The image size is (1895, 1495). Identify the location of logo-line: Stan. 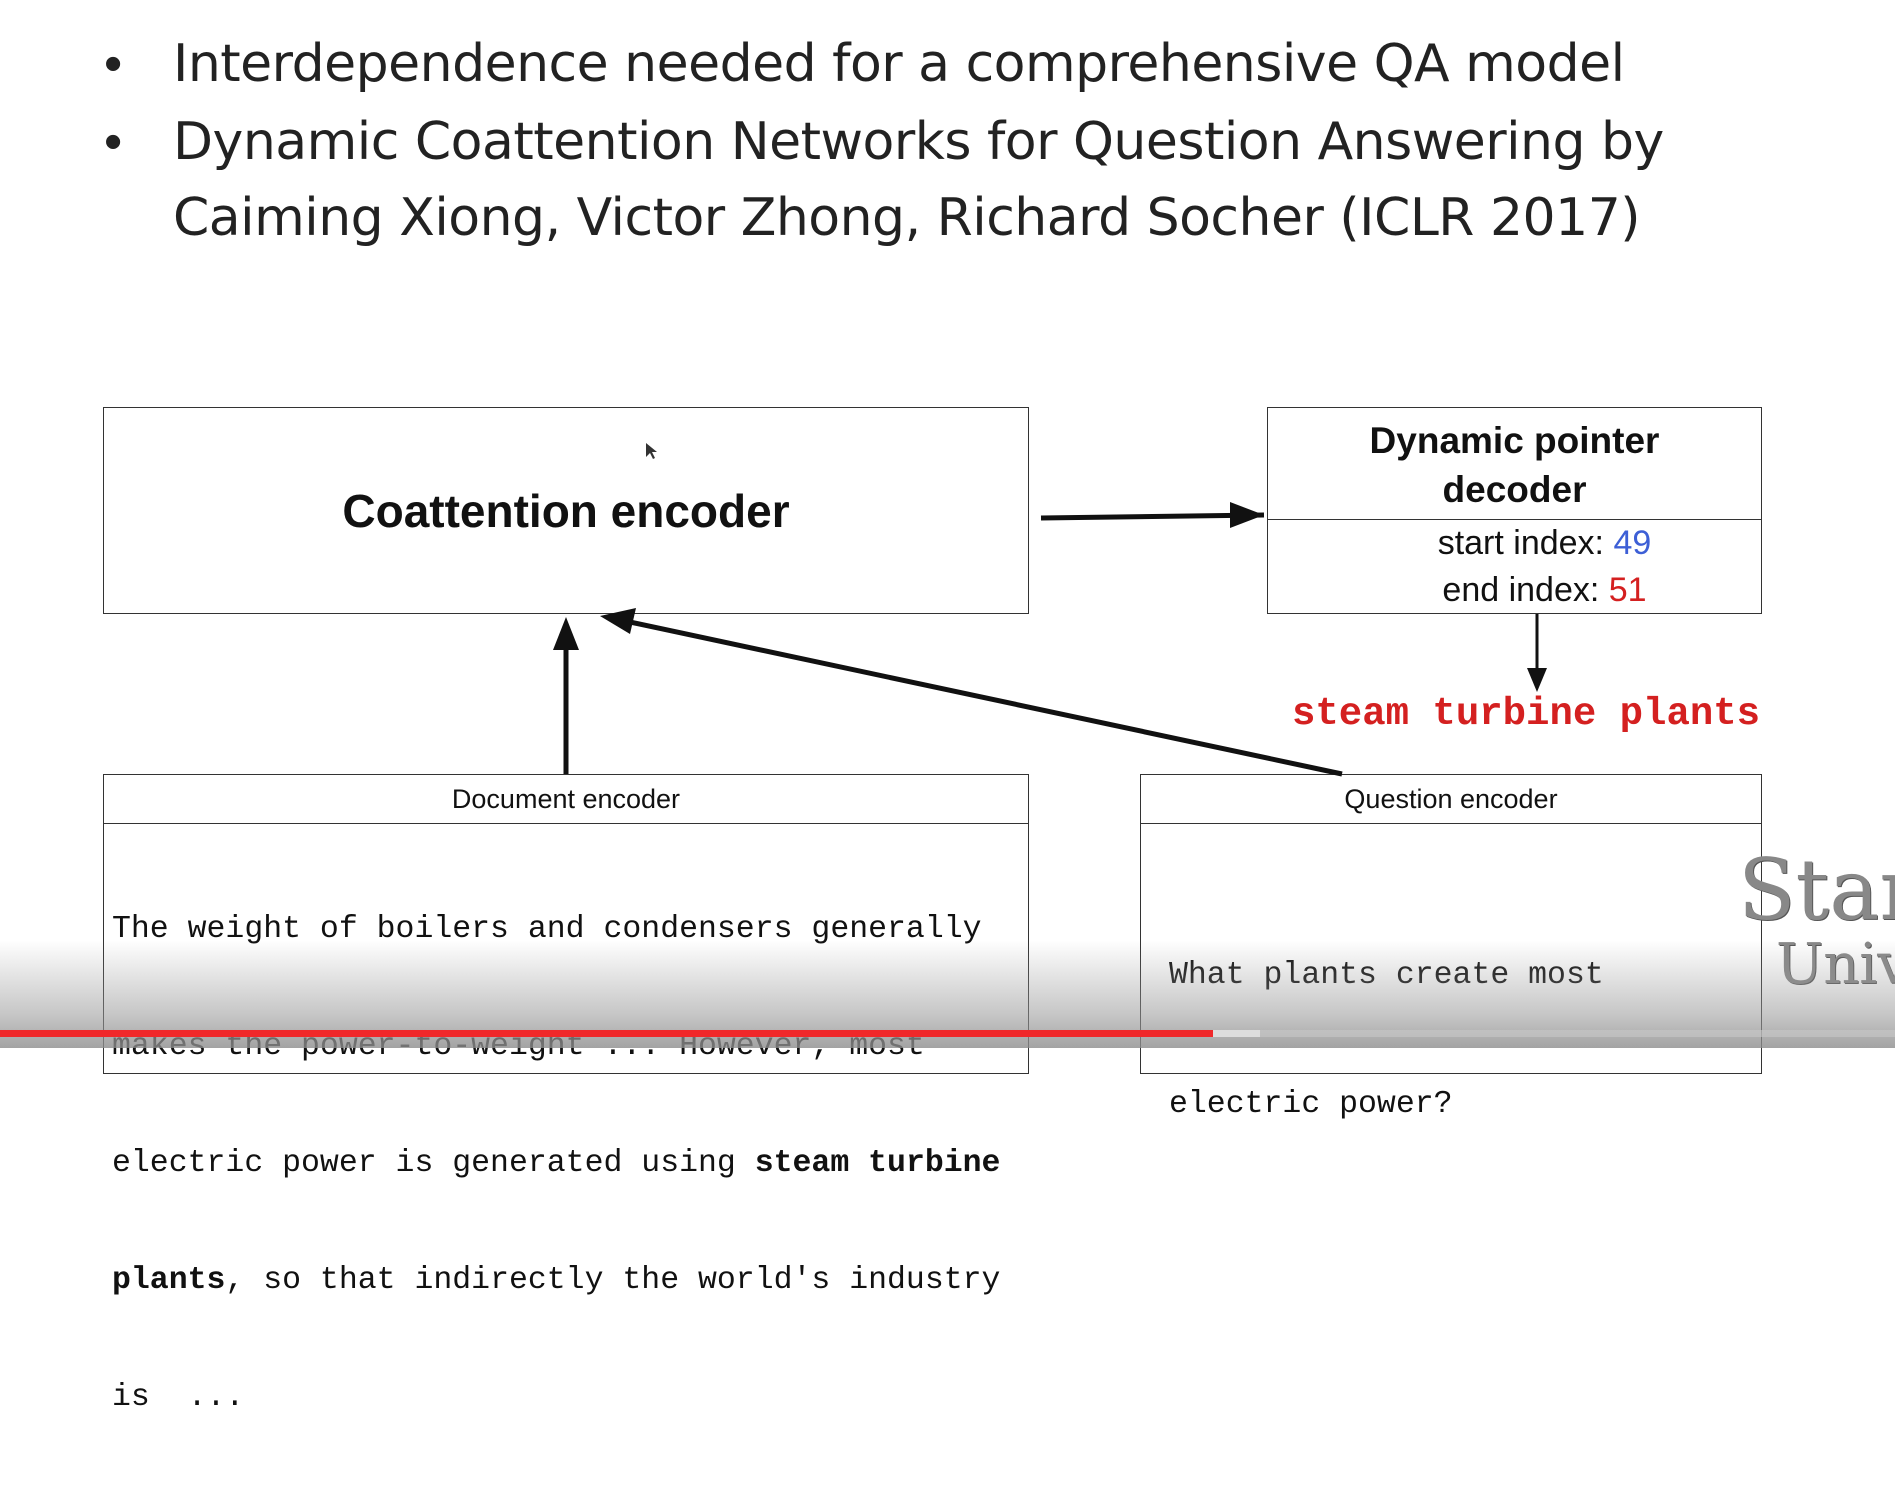
(1816, 890).